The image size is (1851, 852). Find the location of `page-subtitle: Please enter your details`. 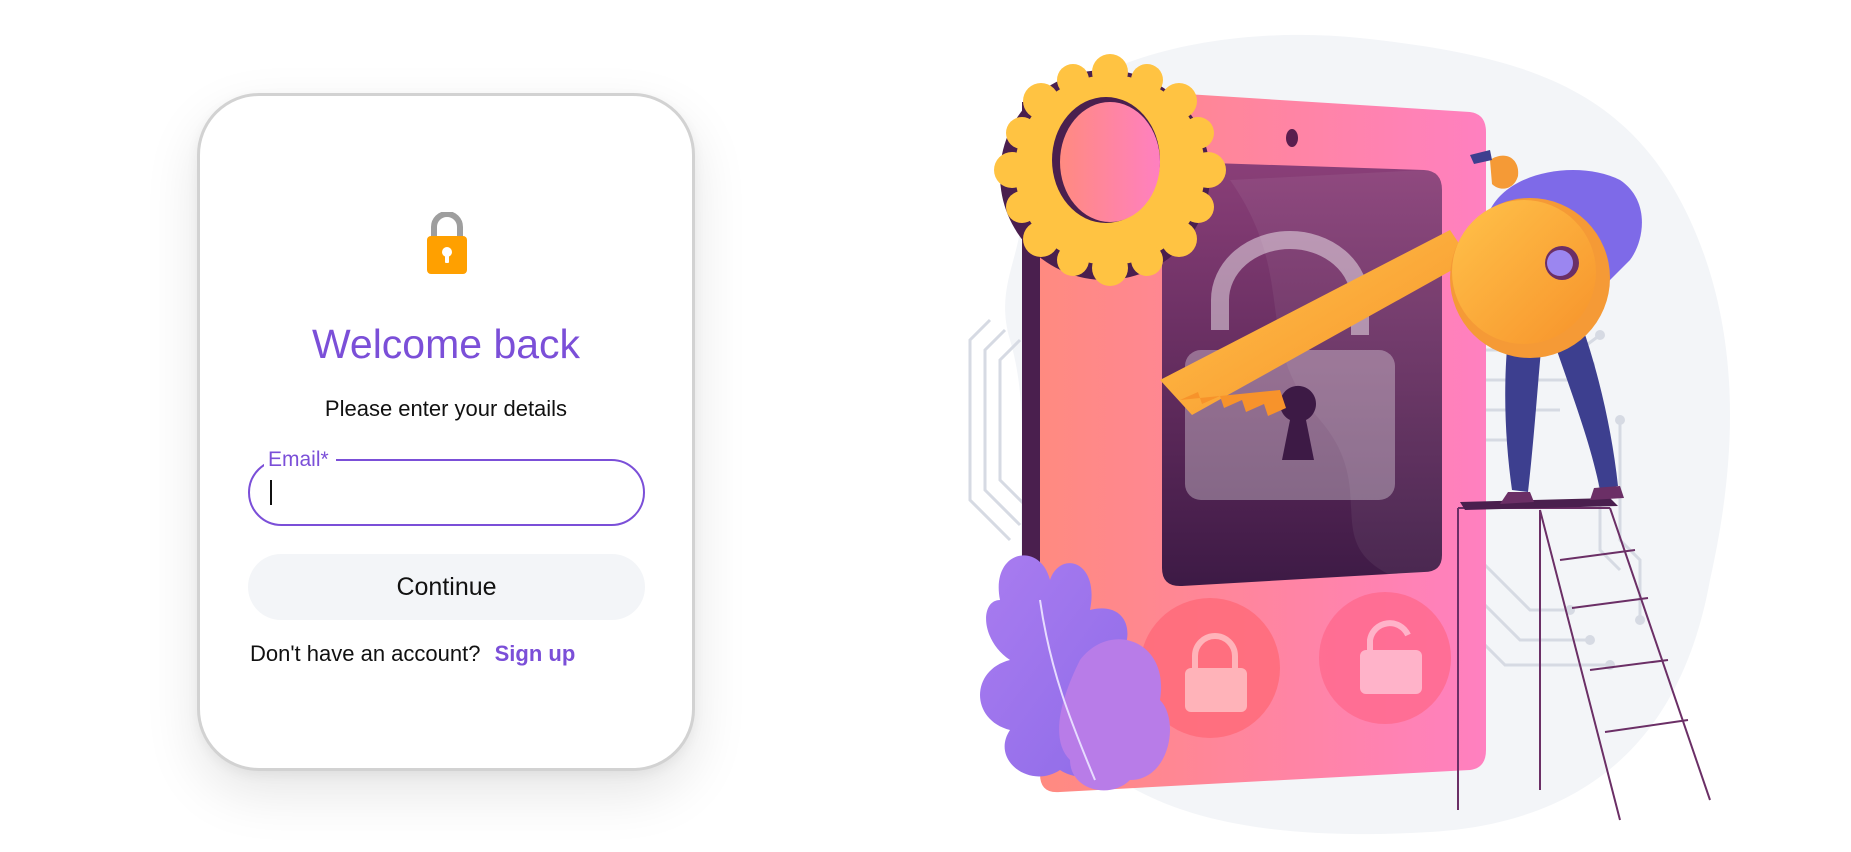

page-subtitle: Please enter your details is located at coordinates (446, 408).